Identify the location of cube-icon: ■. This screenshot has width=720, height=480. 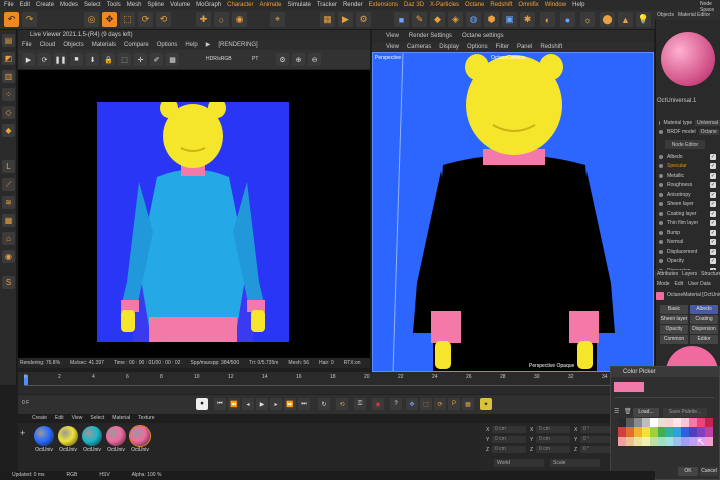
(401, 19).